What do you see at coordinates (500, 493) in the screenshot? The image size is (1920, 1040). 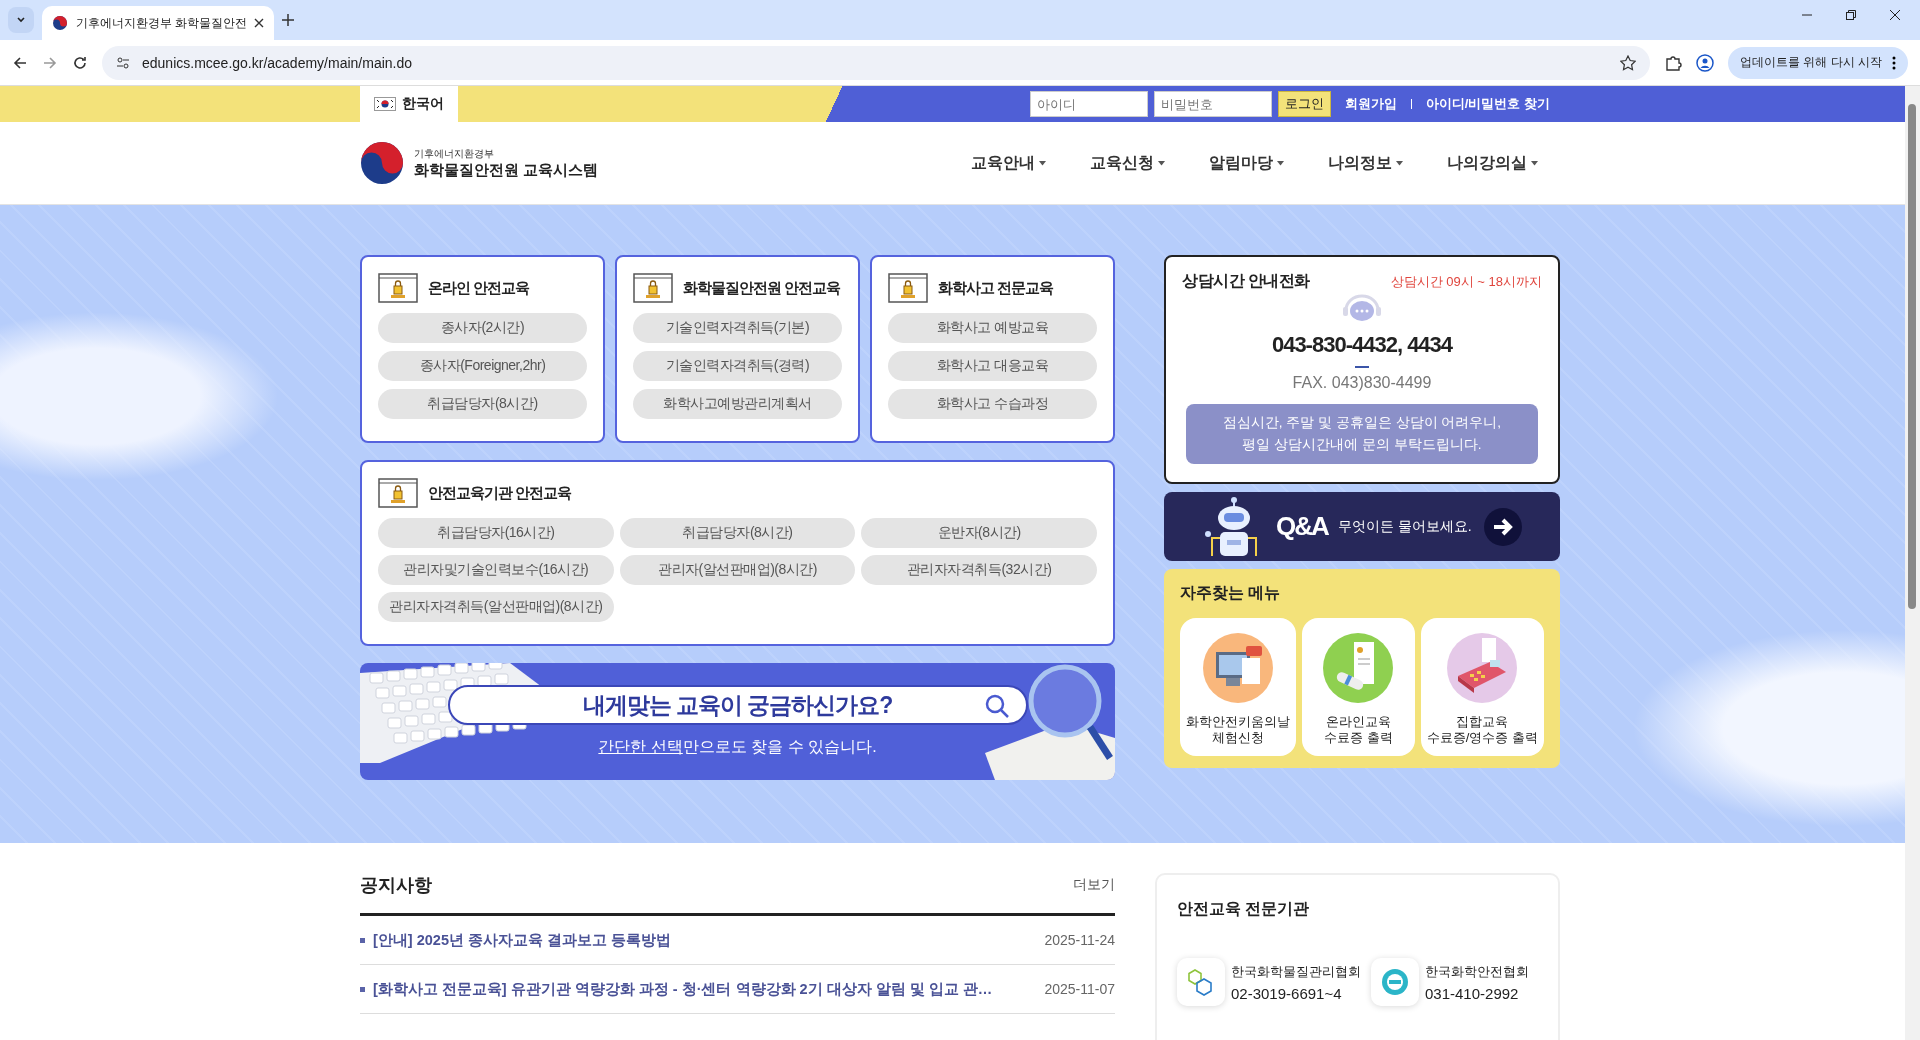 I see `card-title: 안전교육기관 안전교육` at bounding box center [500, 493].